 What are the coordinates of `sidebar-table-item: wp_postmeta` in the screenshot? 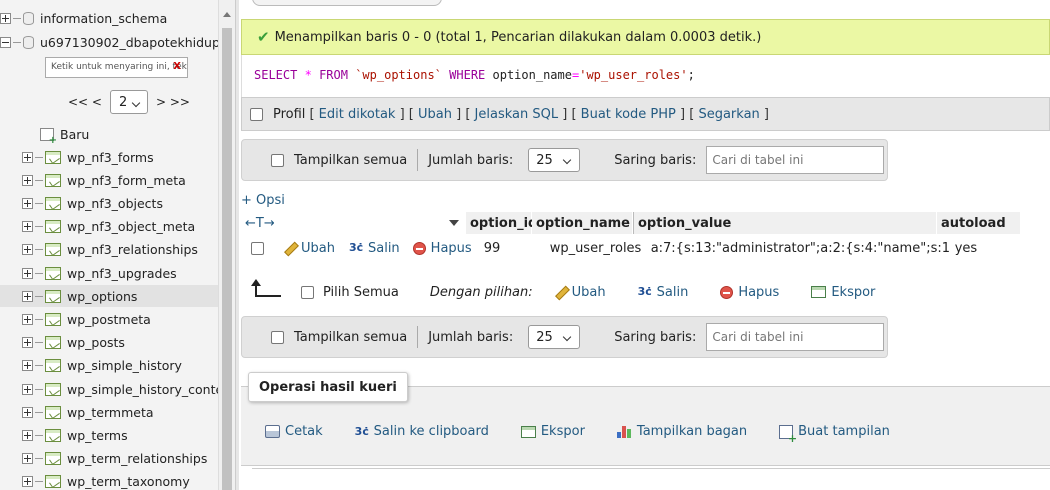 It's located at (109, 319).